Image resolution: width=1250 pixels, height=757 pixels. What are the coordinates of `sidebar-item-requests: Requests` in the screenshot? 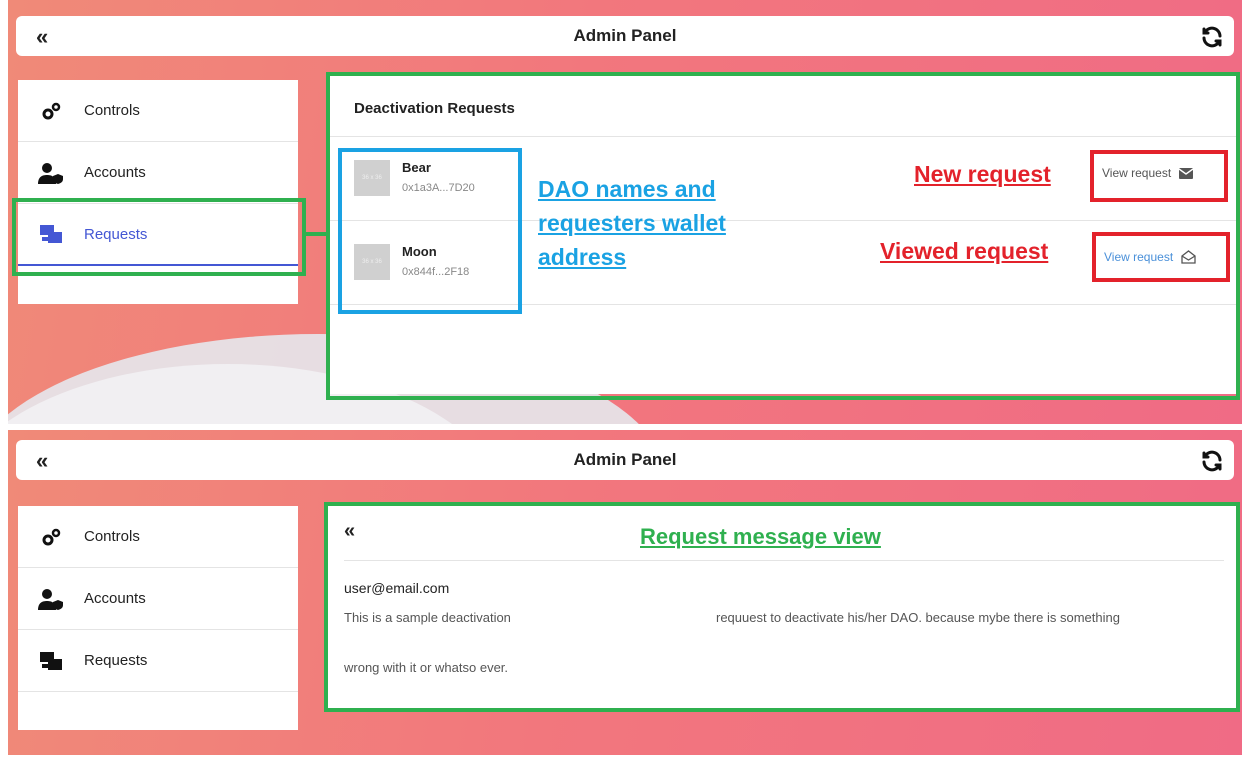 It's located at (158, 661).